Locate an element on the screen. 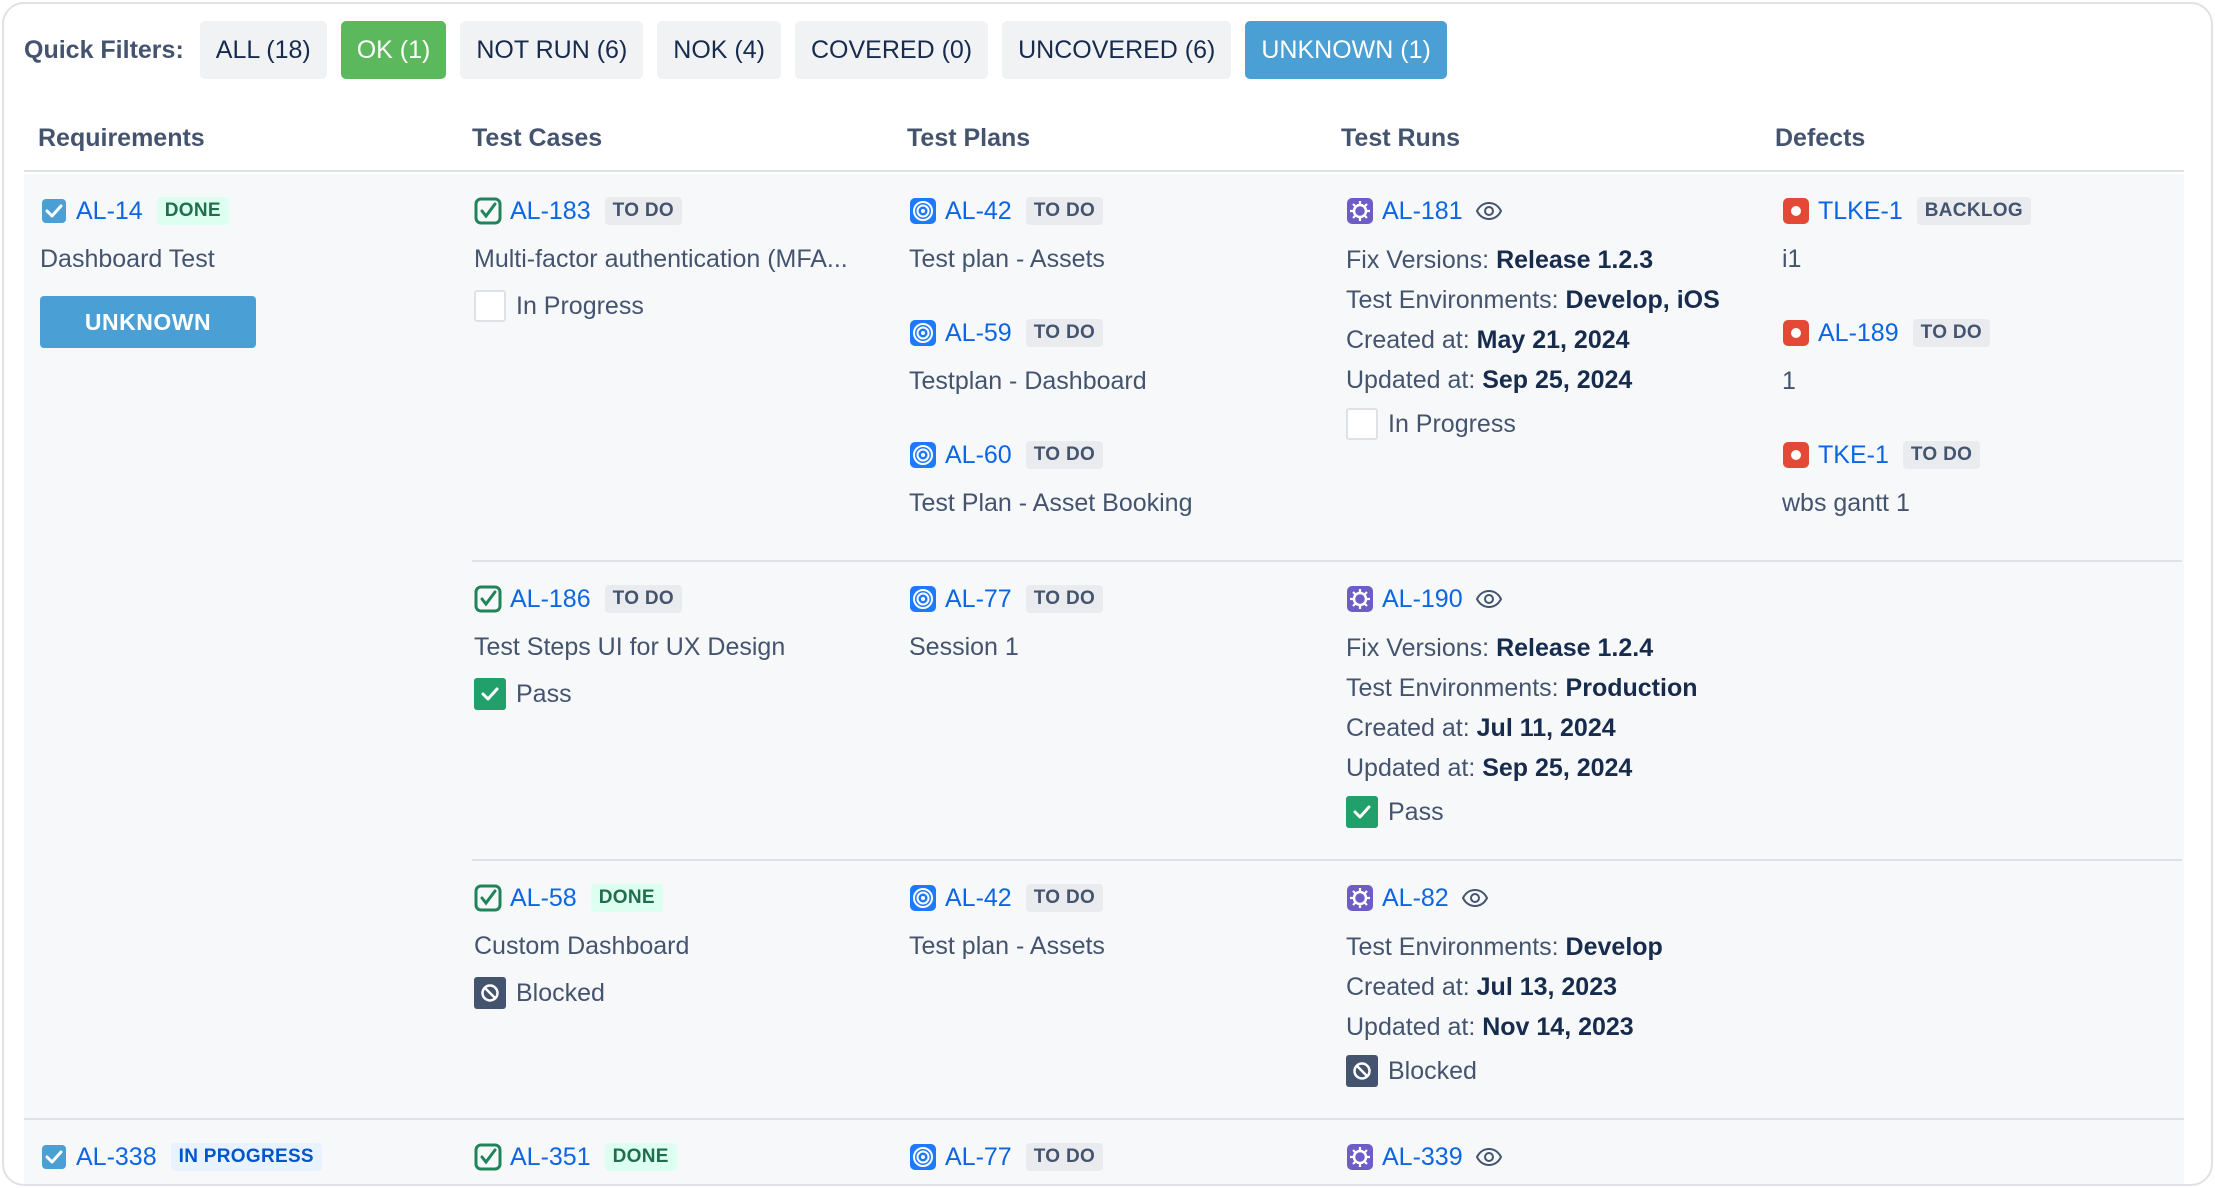 The height and width of the screenshot is (1188, 2215). test-plan-summary: Session 1 is located at coordinates (964, 647).